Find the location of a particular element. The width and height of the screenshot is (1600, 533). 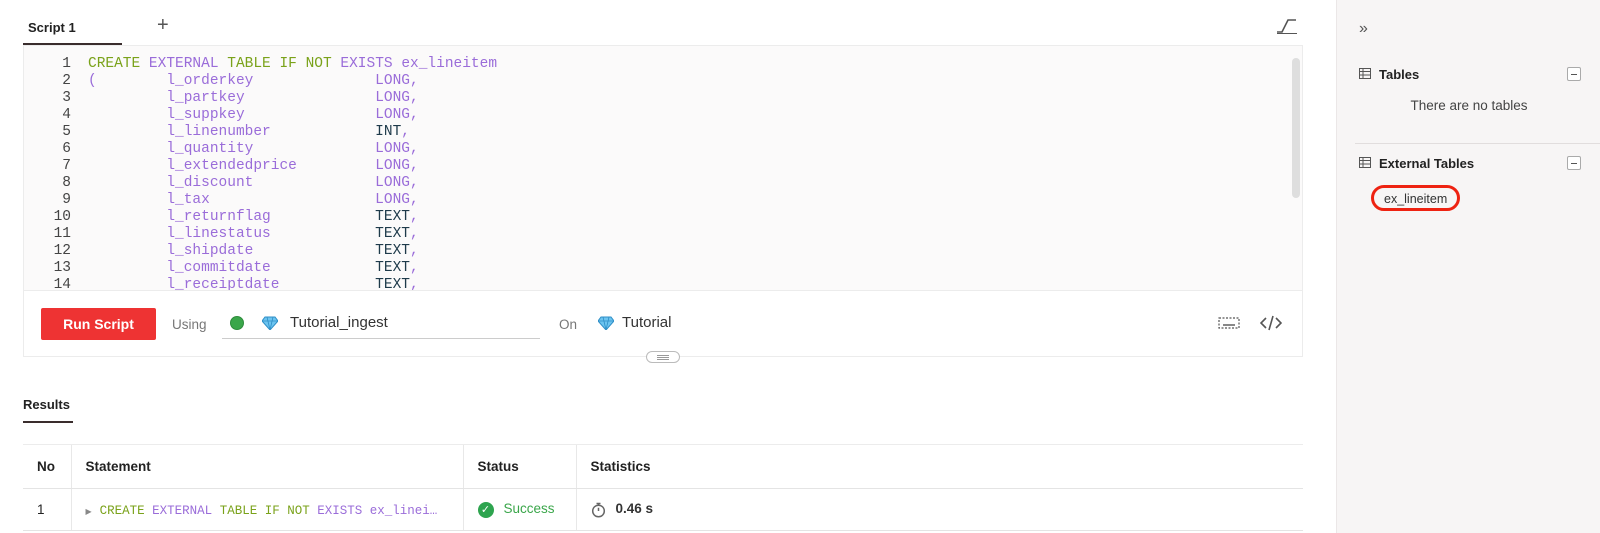

code-token: l_linenumber is located at coordinates (218, 132).